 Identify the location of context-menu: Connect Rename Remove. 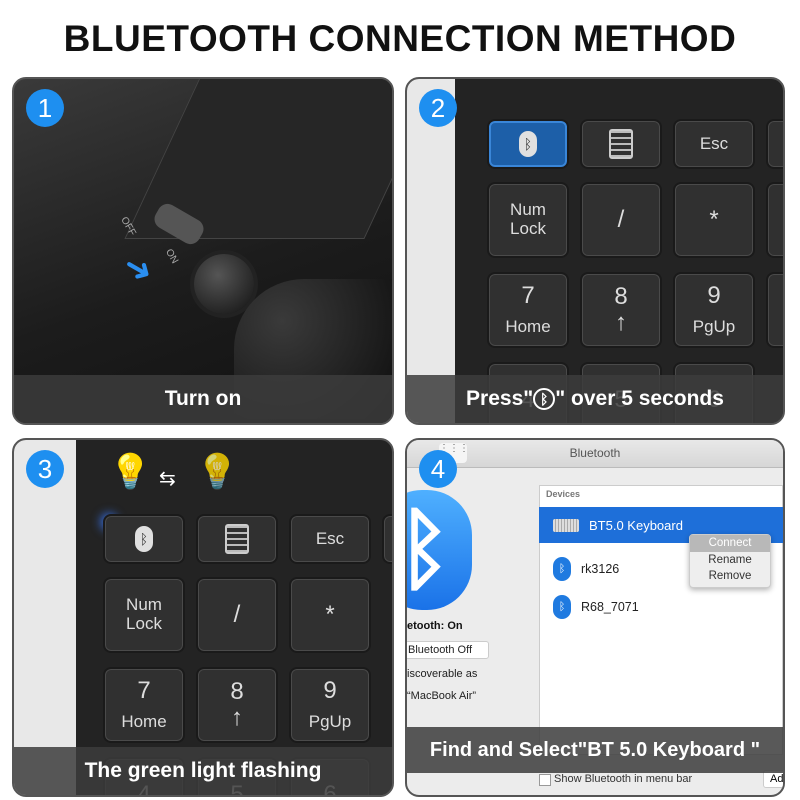
(730, 561).